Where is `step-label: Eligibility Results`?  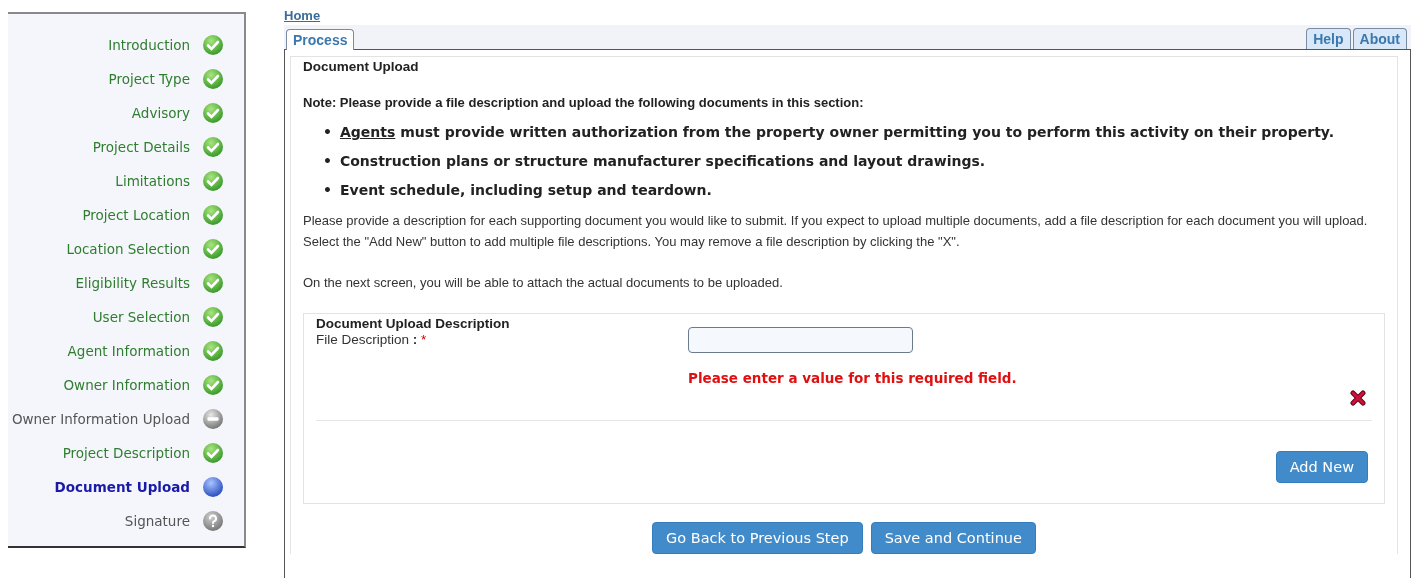 step-label: Eligibility Results is located at coordinates (132, 283).